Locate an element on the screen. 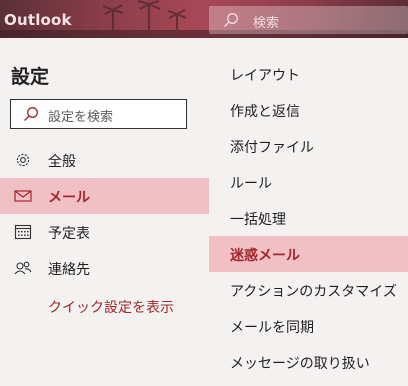 The height and width of the screenshot is (386, 408). settings-search-placeholder: 設定を検索 is located at coordinates (81, 117).